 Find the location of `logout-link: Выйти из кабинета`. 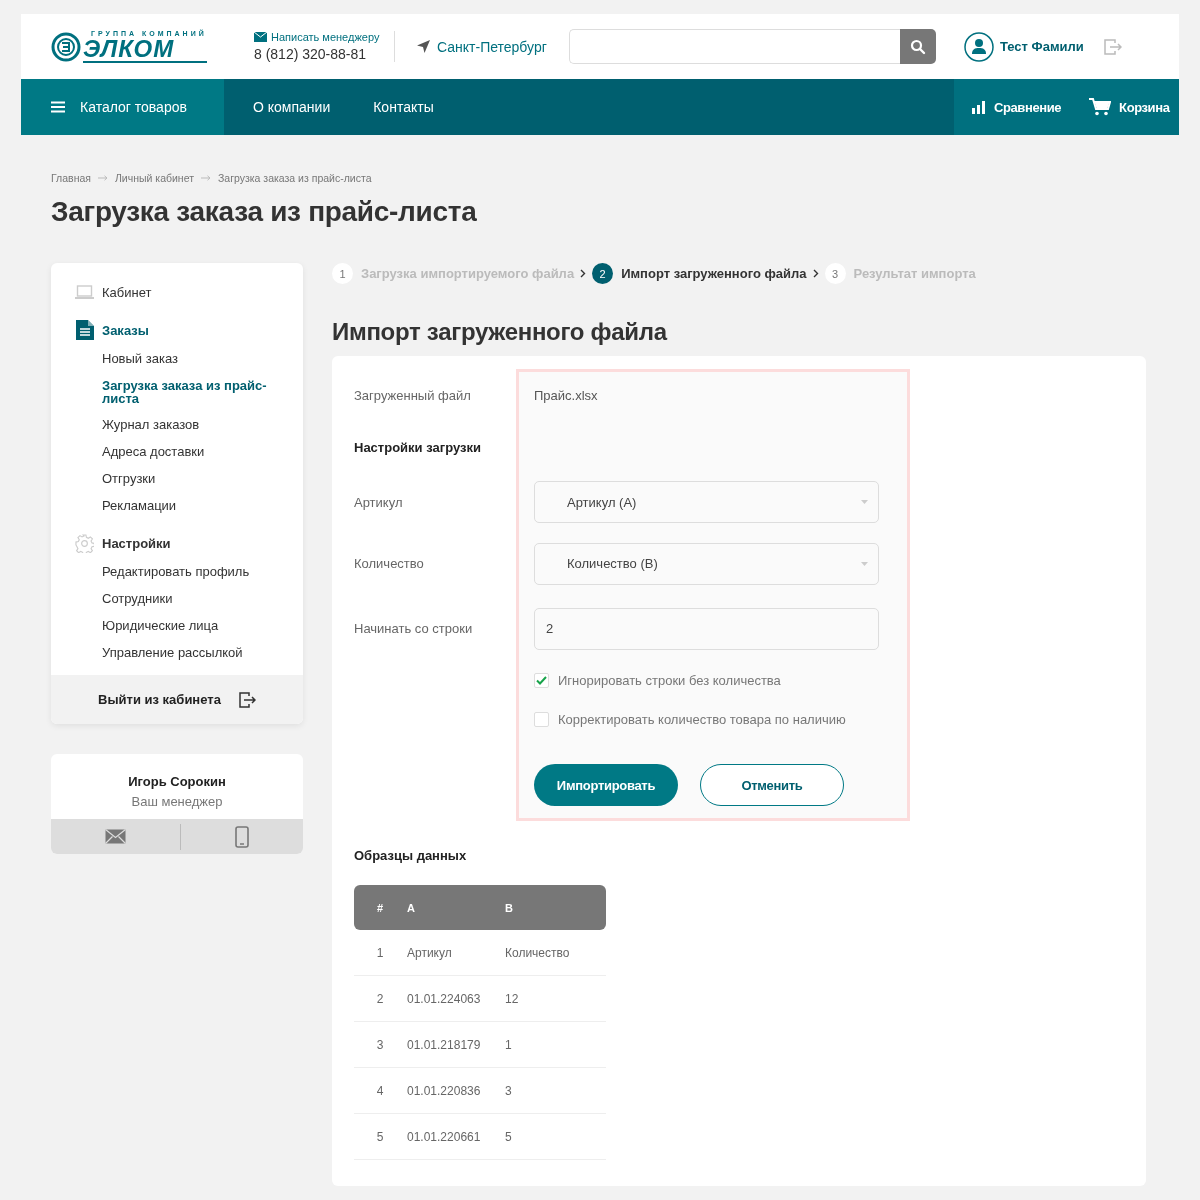

logout-link: Выйти из кабинета is located at coordinates (159, 699).